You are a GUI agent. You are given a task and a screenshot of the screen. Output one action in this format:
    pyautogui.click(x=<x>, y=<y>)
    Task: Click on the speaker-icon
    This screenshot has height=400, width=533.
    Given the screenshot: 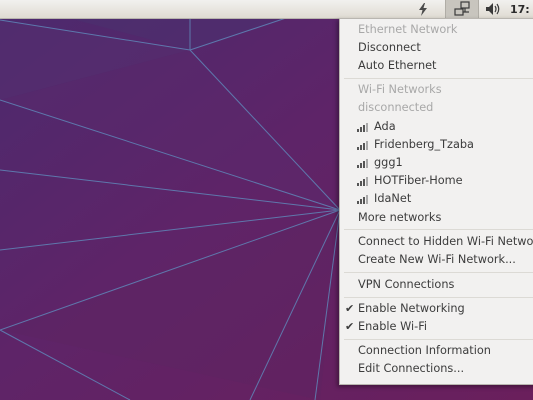 What is the action you would take?
    pyautogui.click(x=494, y=9)
    